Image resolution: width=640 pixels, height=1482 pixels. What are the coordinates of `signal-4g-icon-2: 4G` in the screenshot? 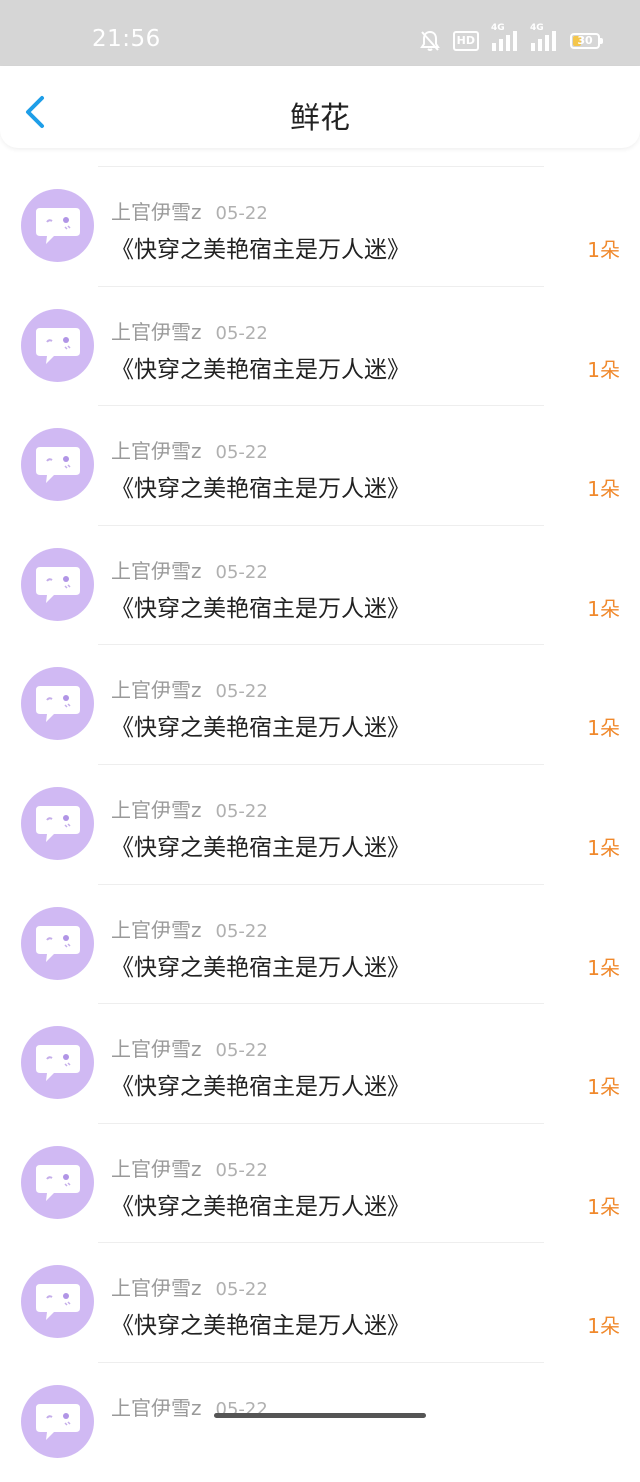 It's located at (543, 37).